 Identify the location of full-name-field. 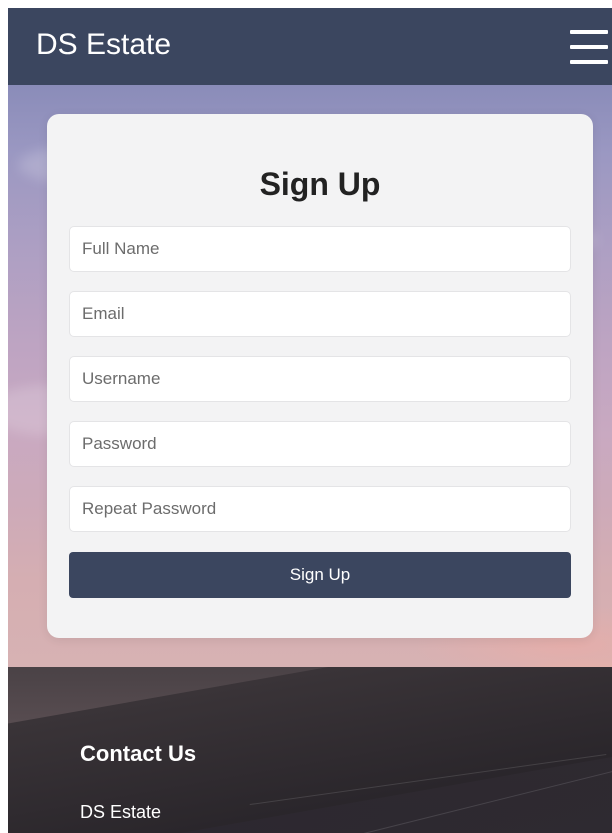
(320, 249).